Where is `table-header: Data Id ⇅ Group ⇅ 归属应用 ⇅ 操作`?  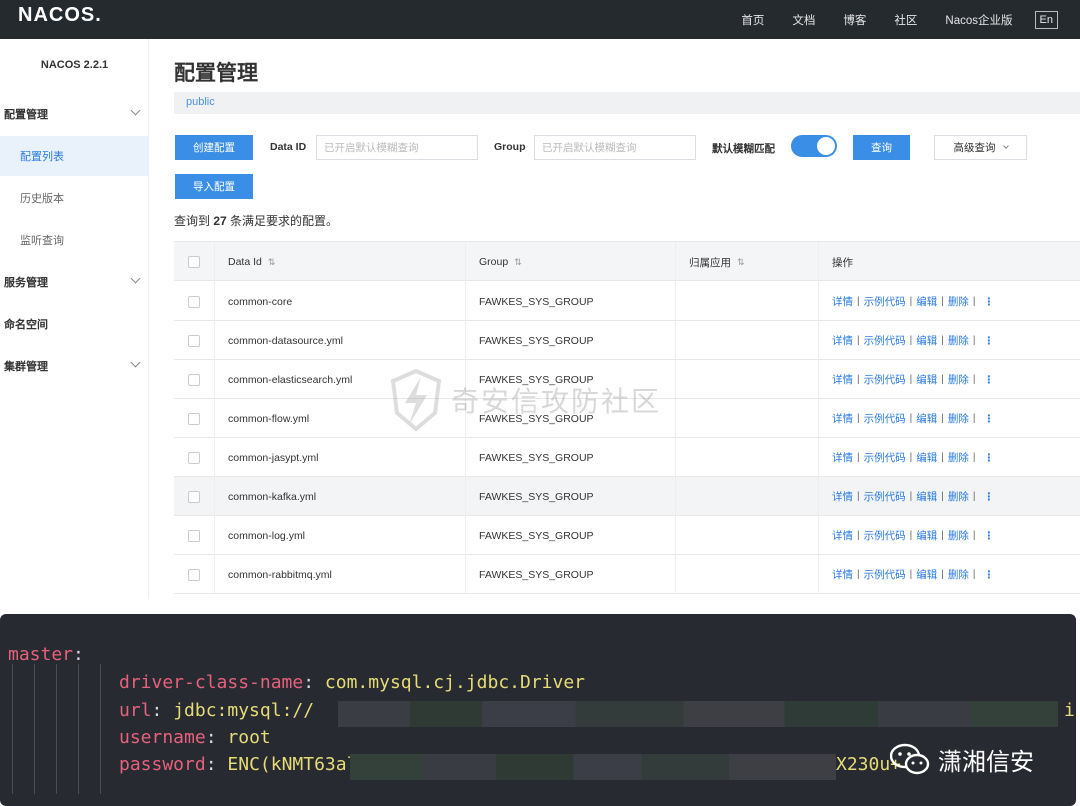
table-header: Data Id ⇅ Group ⇅ 归属应用 ⇅ 操作 is located at coordinates (627, 261).